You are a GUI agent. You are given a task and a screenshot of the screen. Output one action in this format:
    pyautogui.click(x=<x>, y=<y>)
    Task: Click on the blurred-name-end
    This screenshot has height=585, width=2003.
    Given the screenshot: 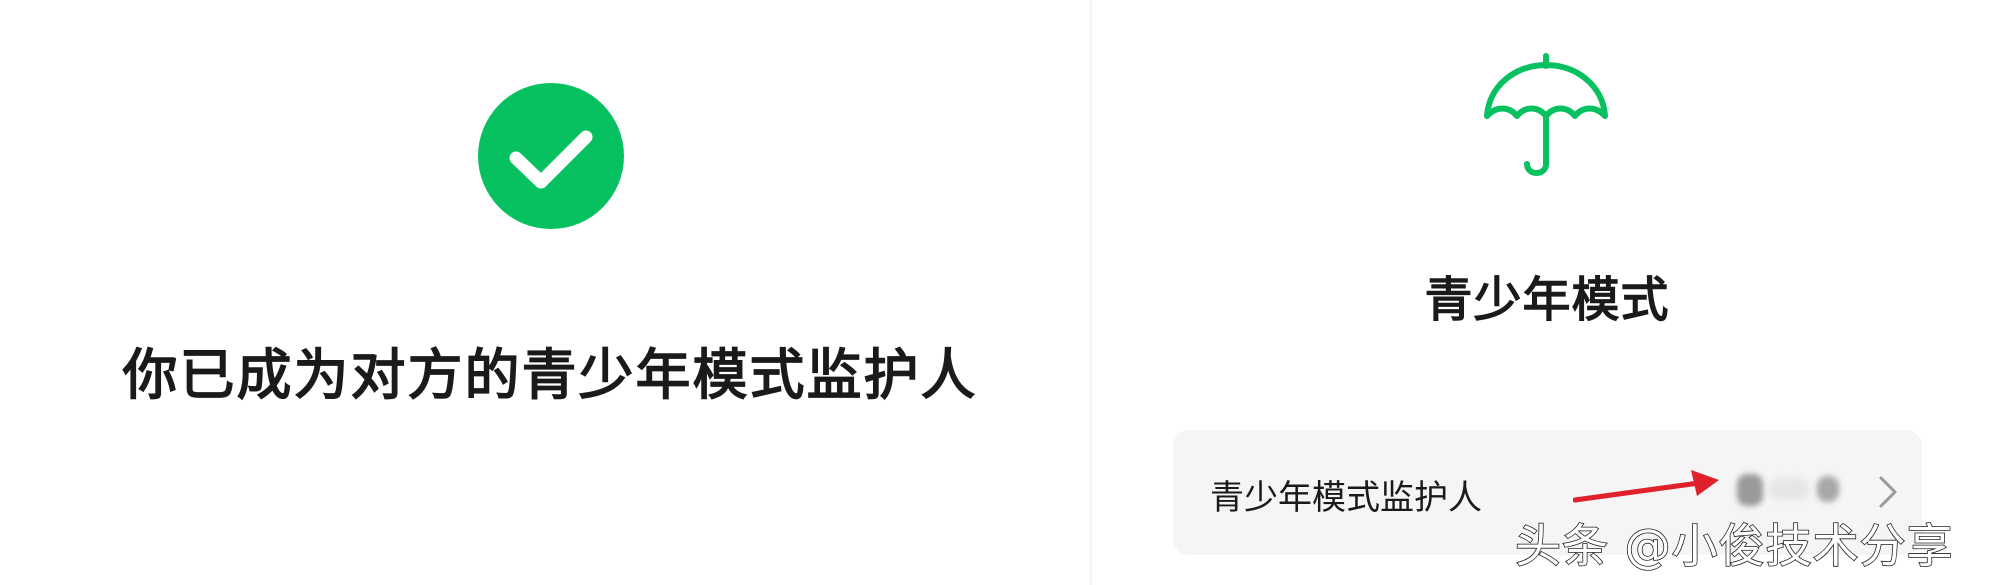 What is the action you would take?
    pyautogui.click(x=1828, y=489)
    